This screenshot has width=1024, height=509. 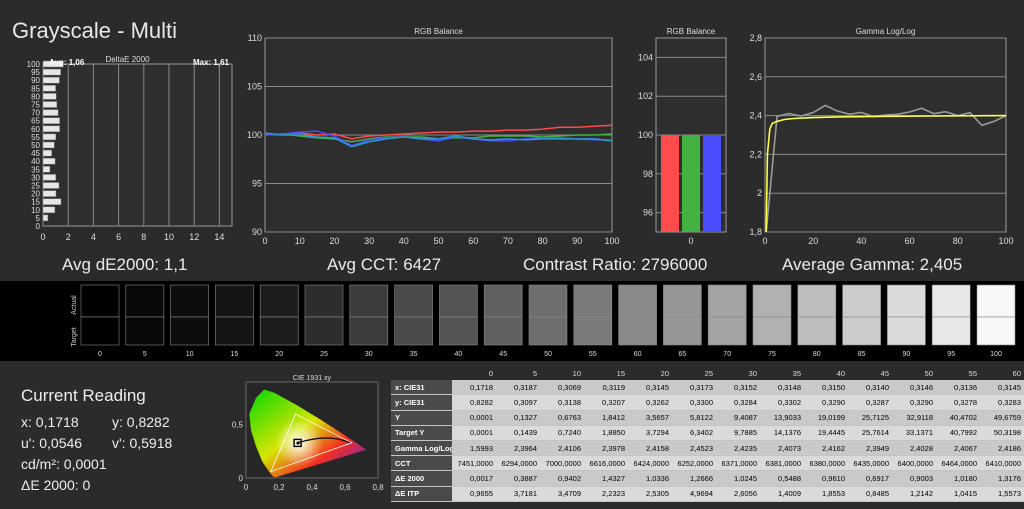 What do you see at coordinates (35, 161) in the screenshot?
I see `y-tick-label: 40` at bounding box center [35, 161].